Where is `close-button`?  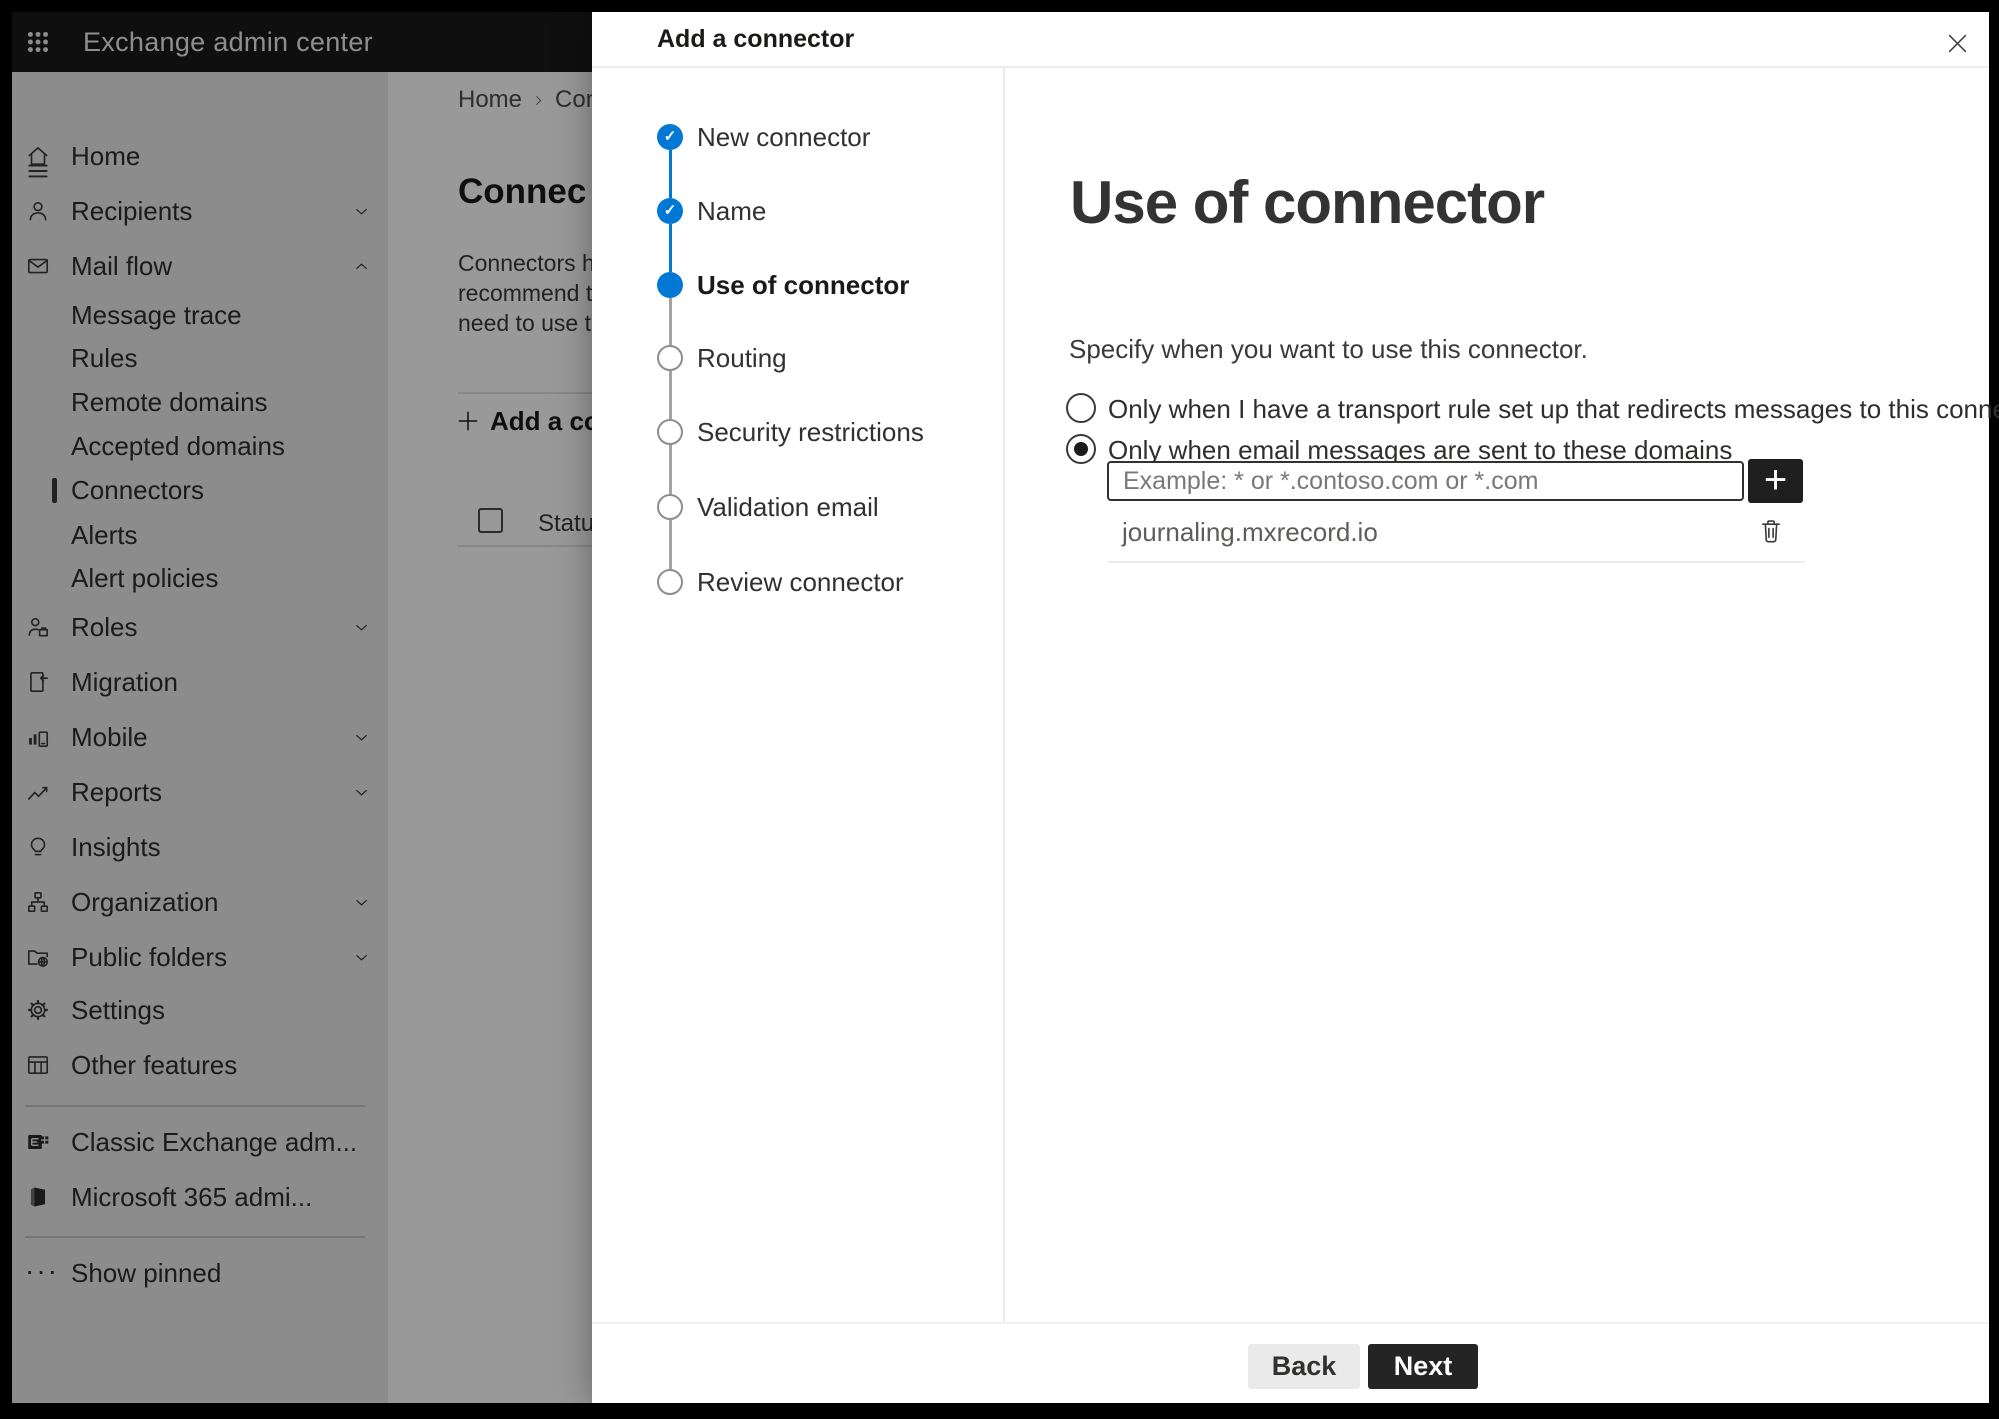
close-button is located at coordinates (1957, 43).